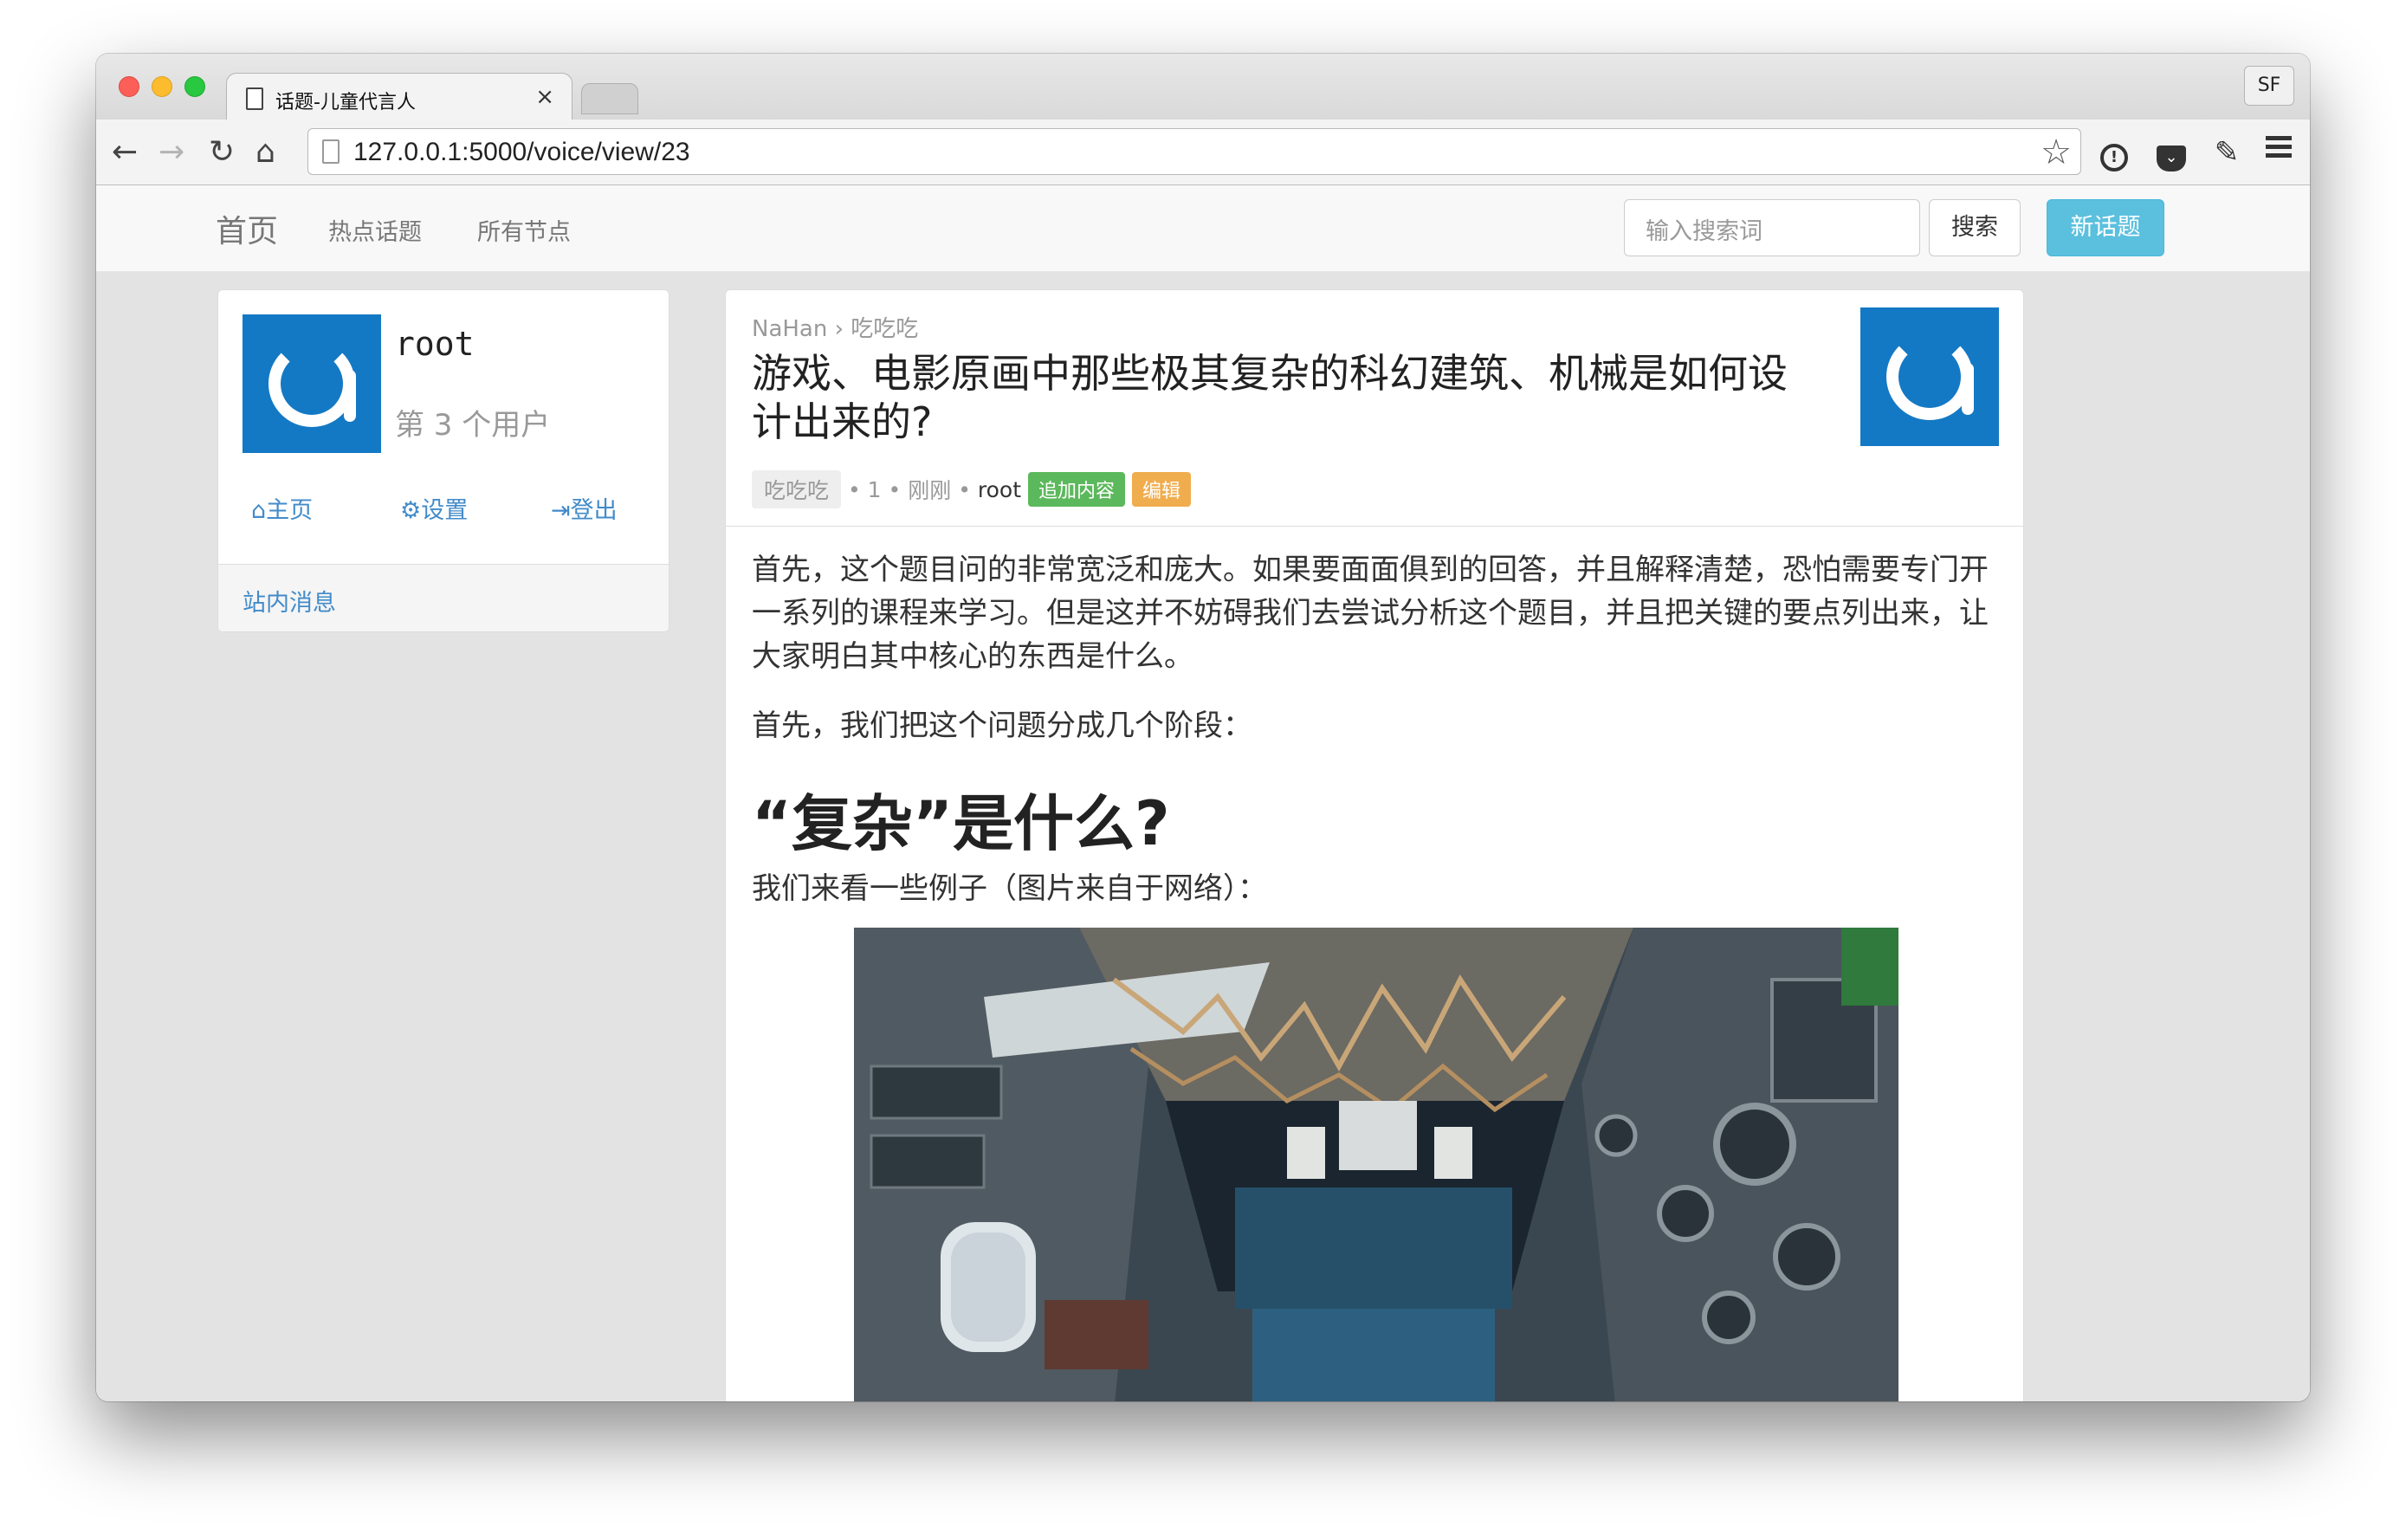  Describe the element at coordinates (961, 823) in the screenshot. I see `section-heading: “复杂”是什么?` at that location.